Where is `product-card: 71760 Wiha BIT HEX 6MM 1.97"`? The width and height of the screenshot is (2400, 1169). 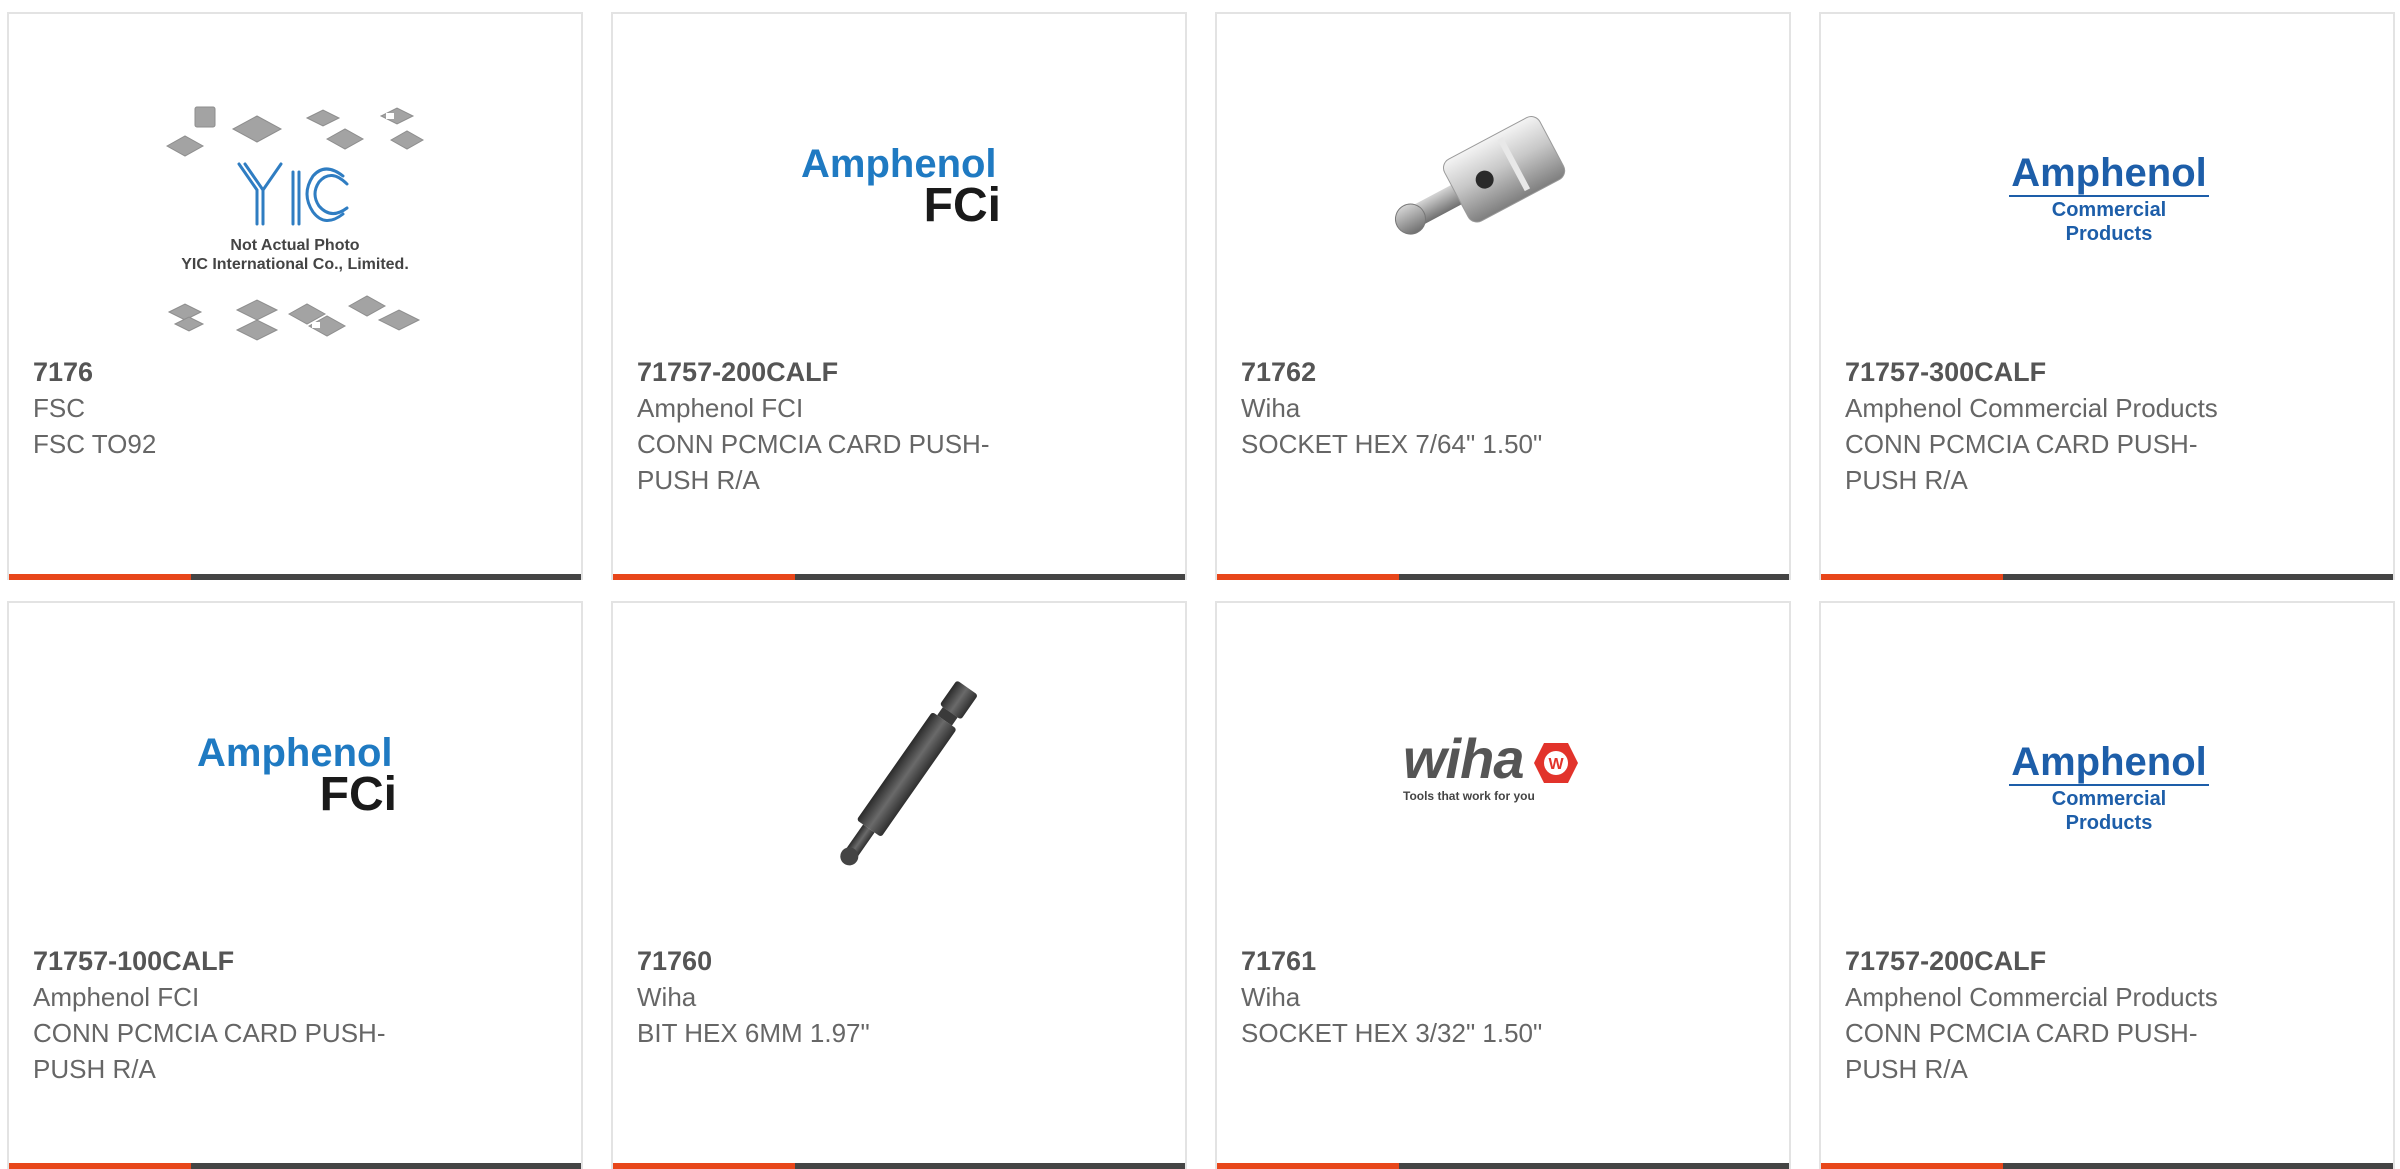
product-card: 71760 Wiha BIT HEX 6MM 1.97" is located at coordinates (899, 885).